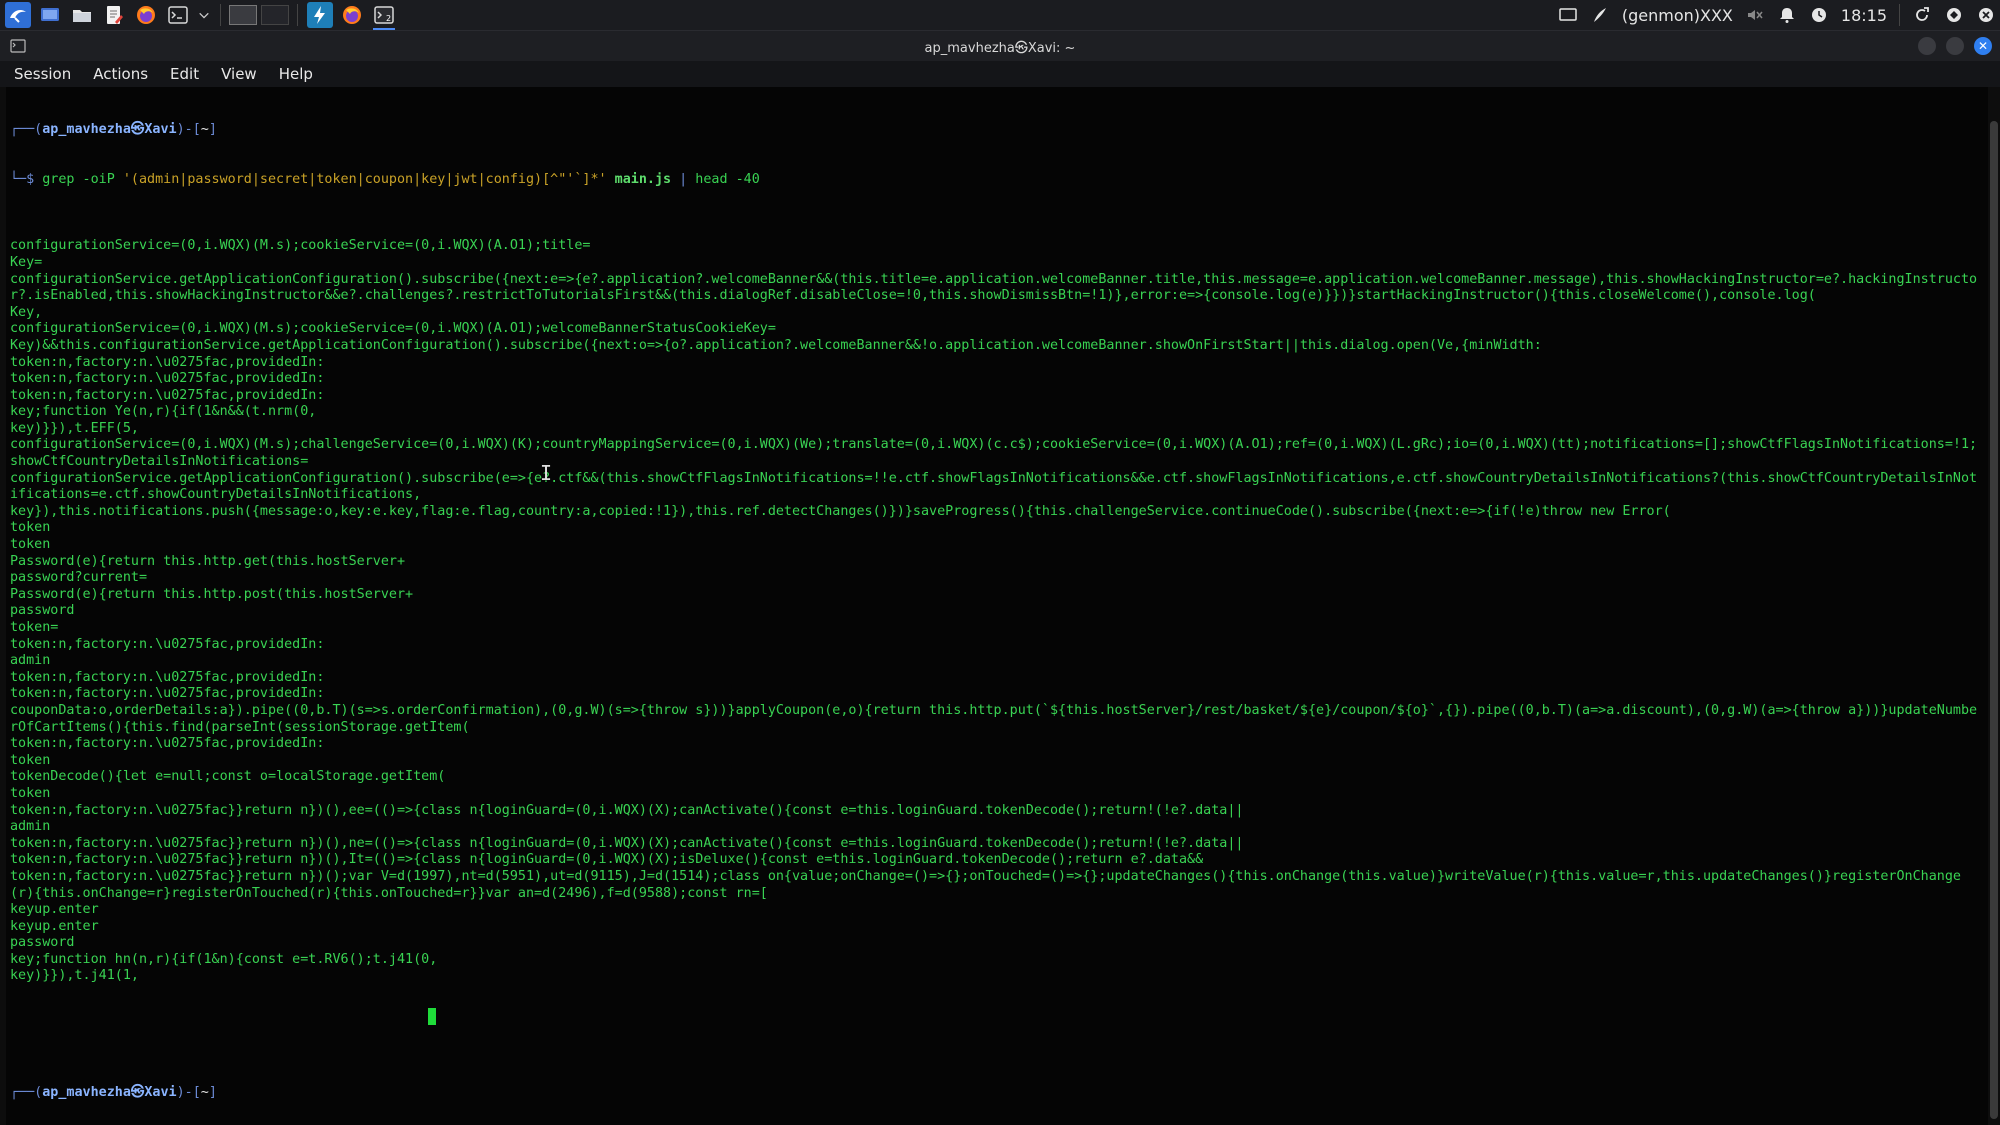 The height and width of the screenshot is (1125, 2000). What do you see at coordinates (388, 18) in the screenshot?
I see `svg-text: 2` at bounding box center [388, 18].